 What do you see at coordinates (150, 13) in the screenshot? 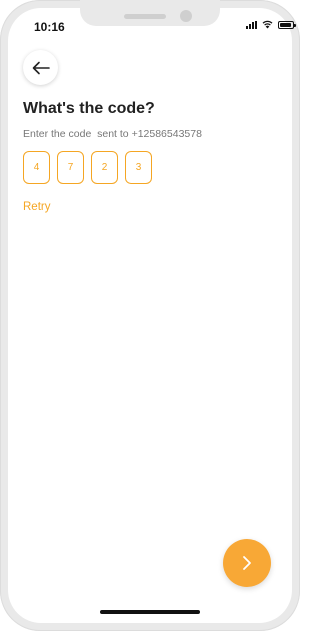
I see `notch` at bounding box center [150, 13].